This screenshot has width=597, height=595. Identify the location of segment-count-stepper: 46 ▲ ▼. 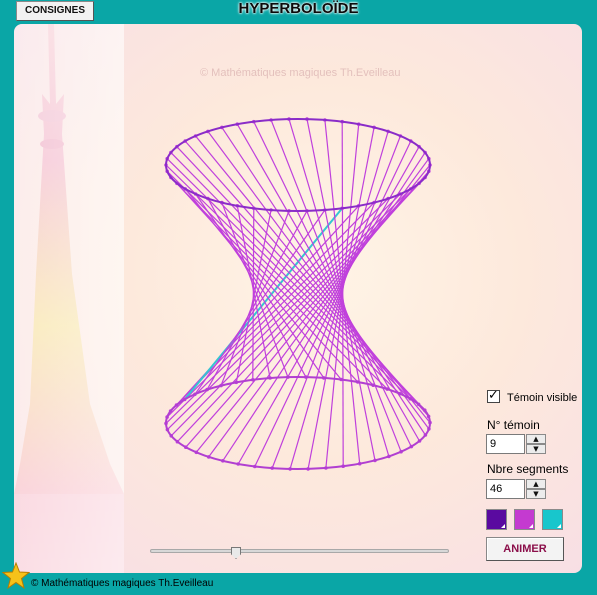
(516, 489).